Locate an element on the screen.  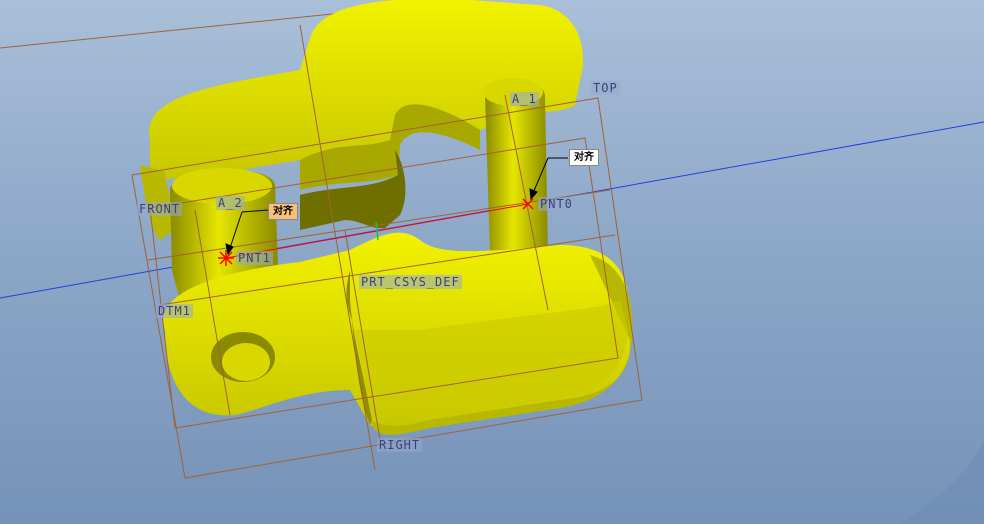
csys-label: PRT_CSYS_DEF is located at coordinates (410, 282).